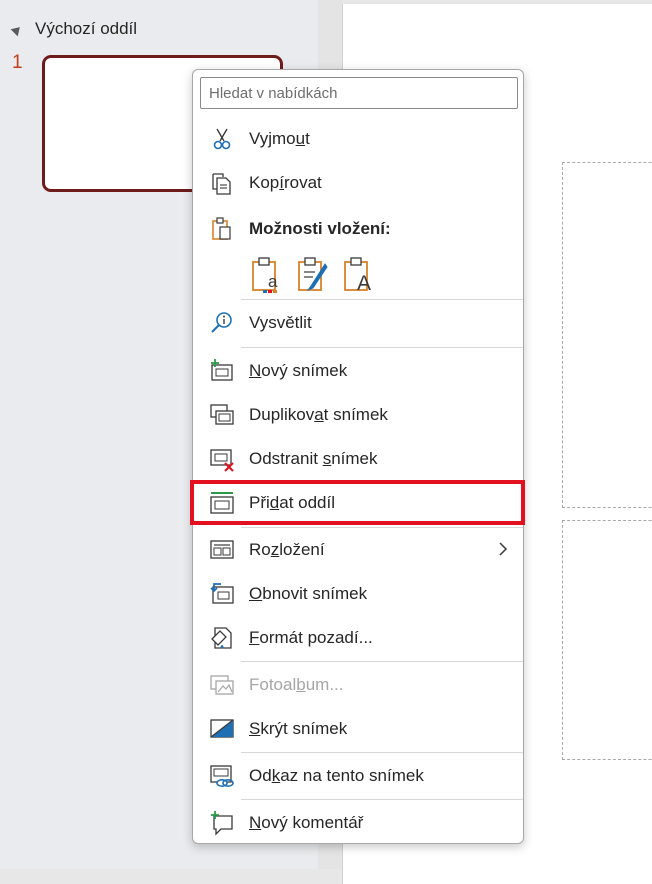  Describe the element at coordinates (298, 370) in the screenshot. I see `menu-item-label: Nový snímek` at that location.